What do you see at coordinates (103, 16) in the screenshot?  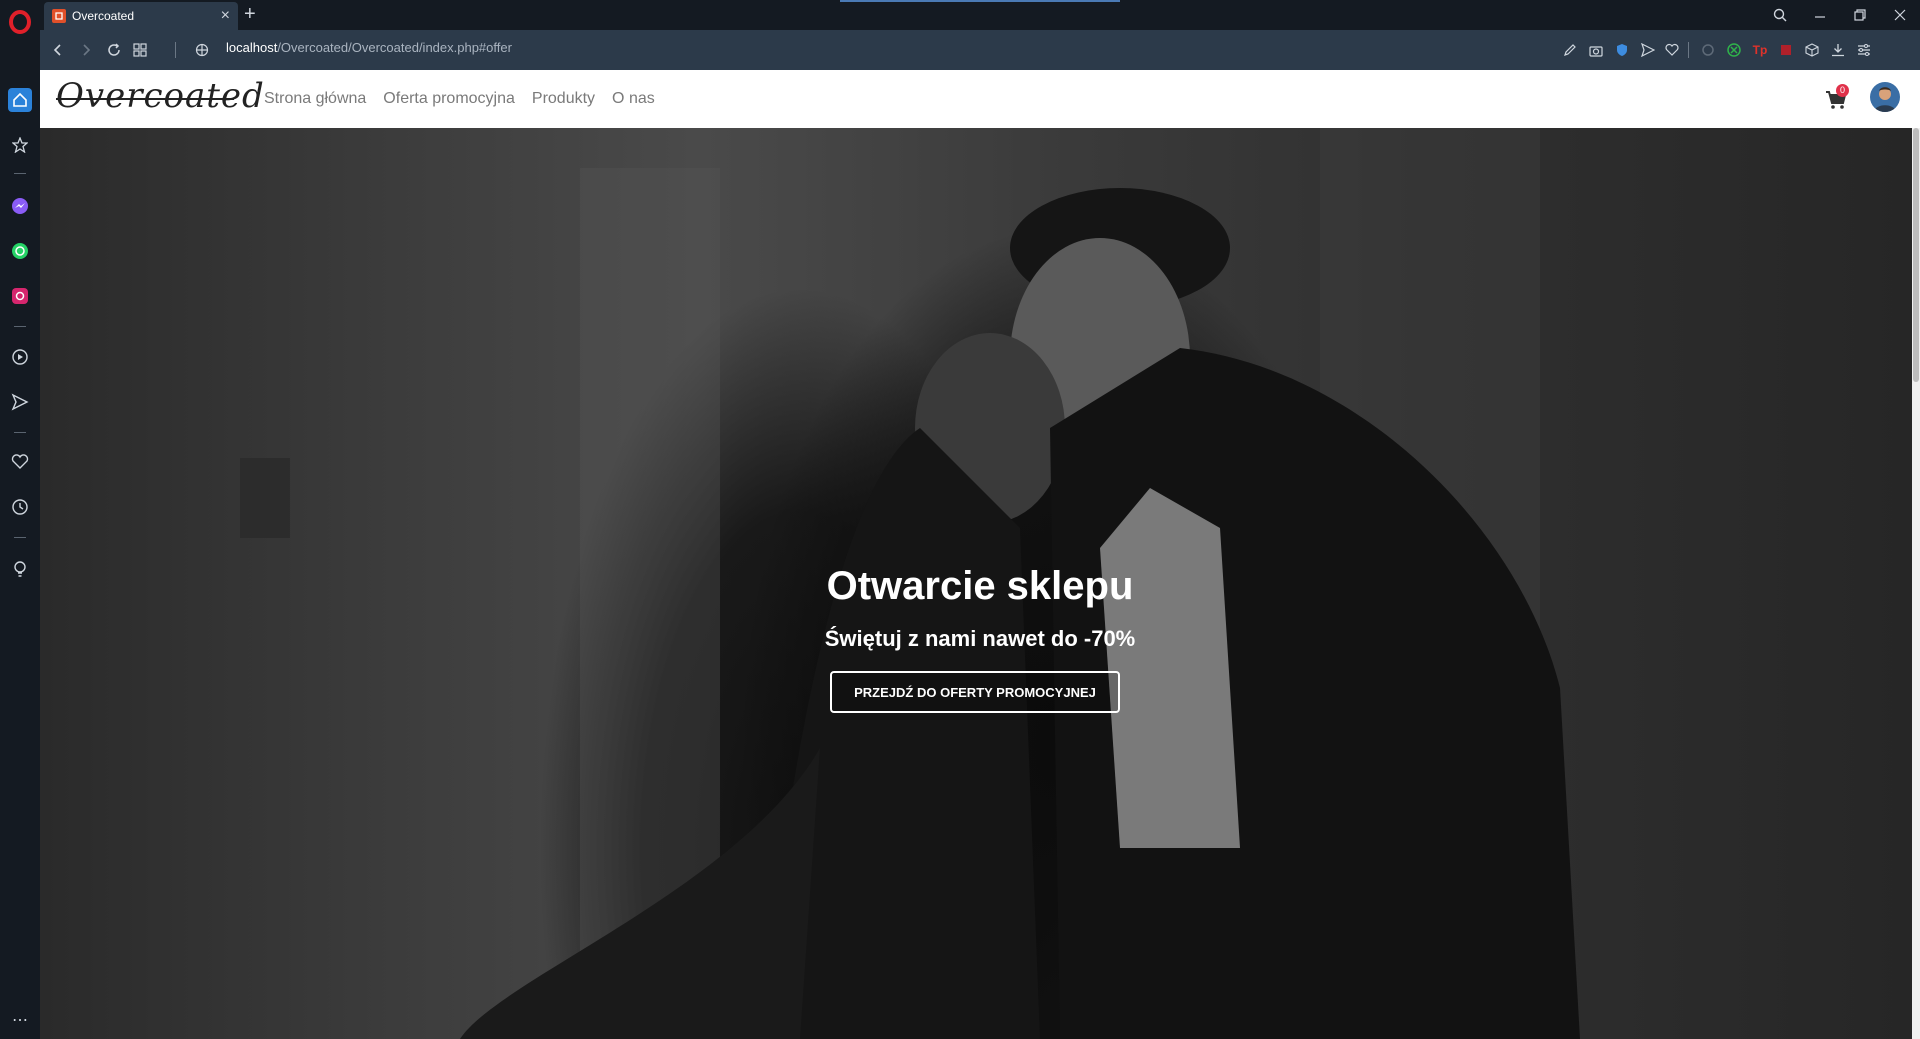 I see `tab-title: Overcoated` at bounding box center [103, 16].